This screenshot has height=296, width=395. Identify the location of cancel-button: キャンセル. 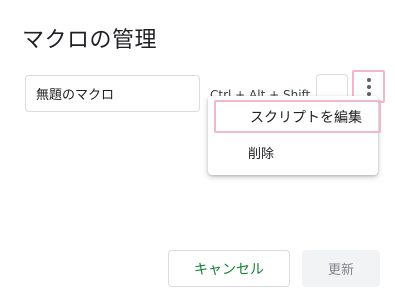
(229, 268).